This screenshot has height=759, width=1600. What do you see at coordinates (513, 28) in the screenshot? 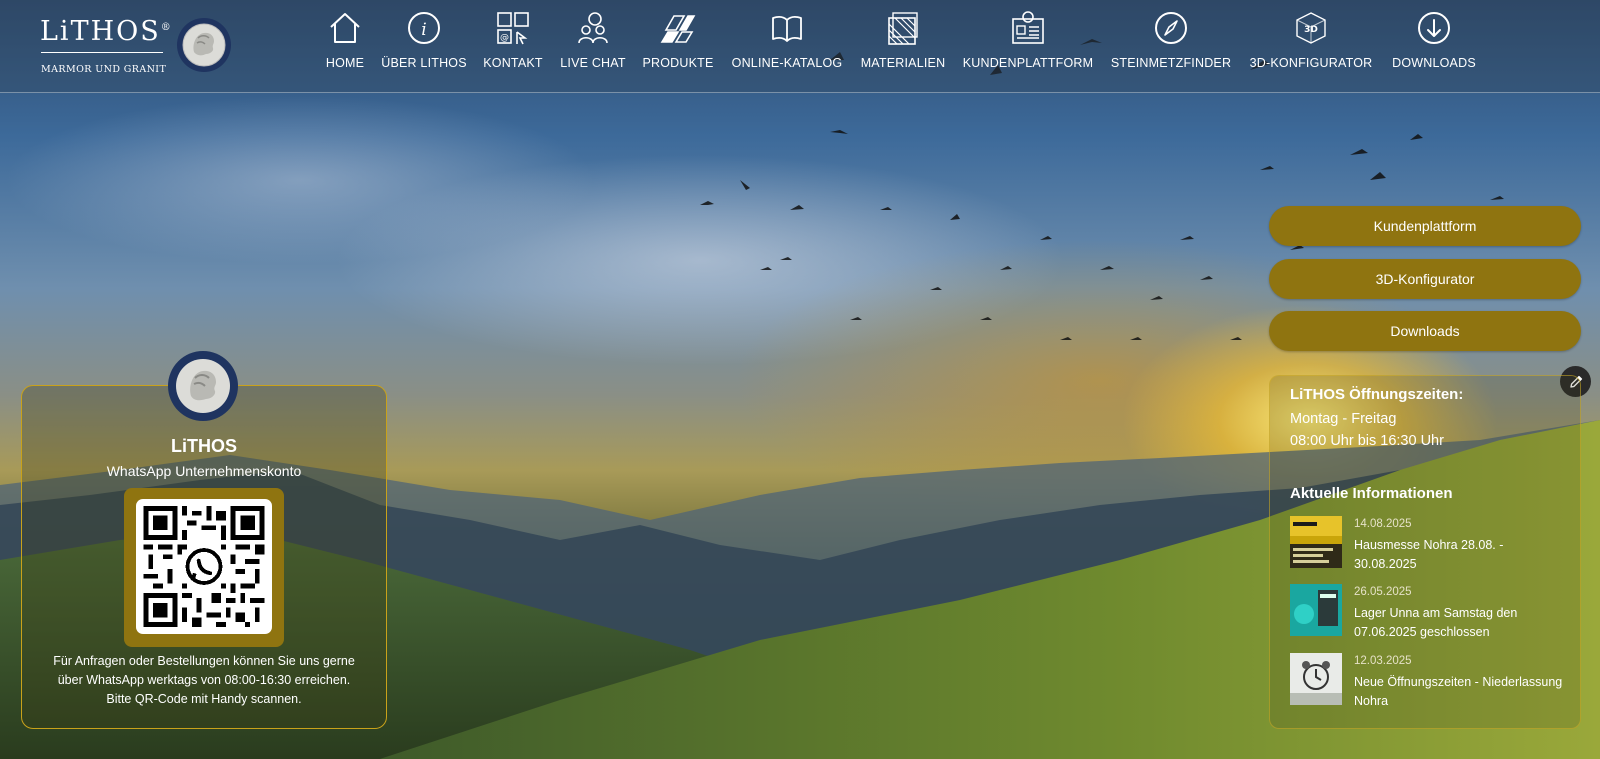
I see `contact-icon: @` at bounding box center [513, 28].